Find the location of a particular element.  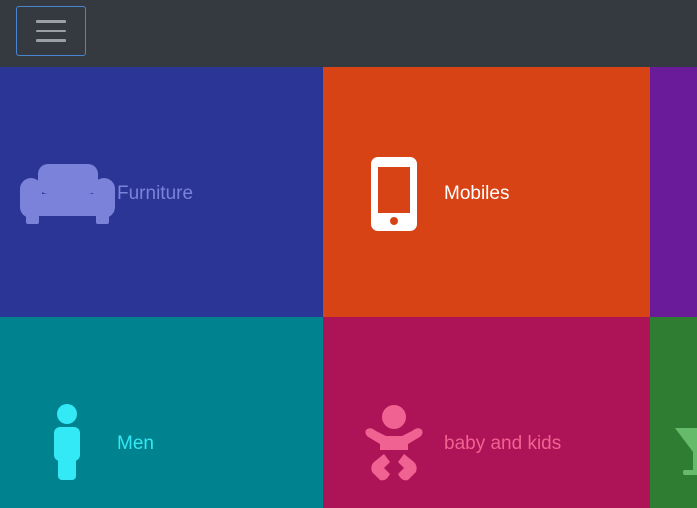

category-label-baby-and-kids: baby and kids is located at coordinates (503, 443).